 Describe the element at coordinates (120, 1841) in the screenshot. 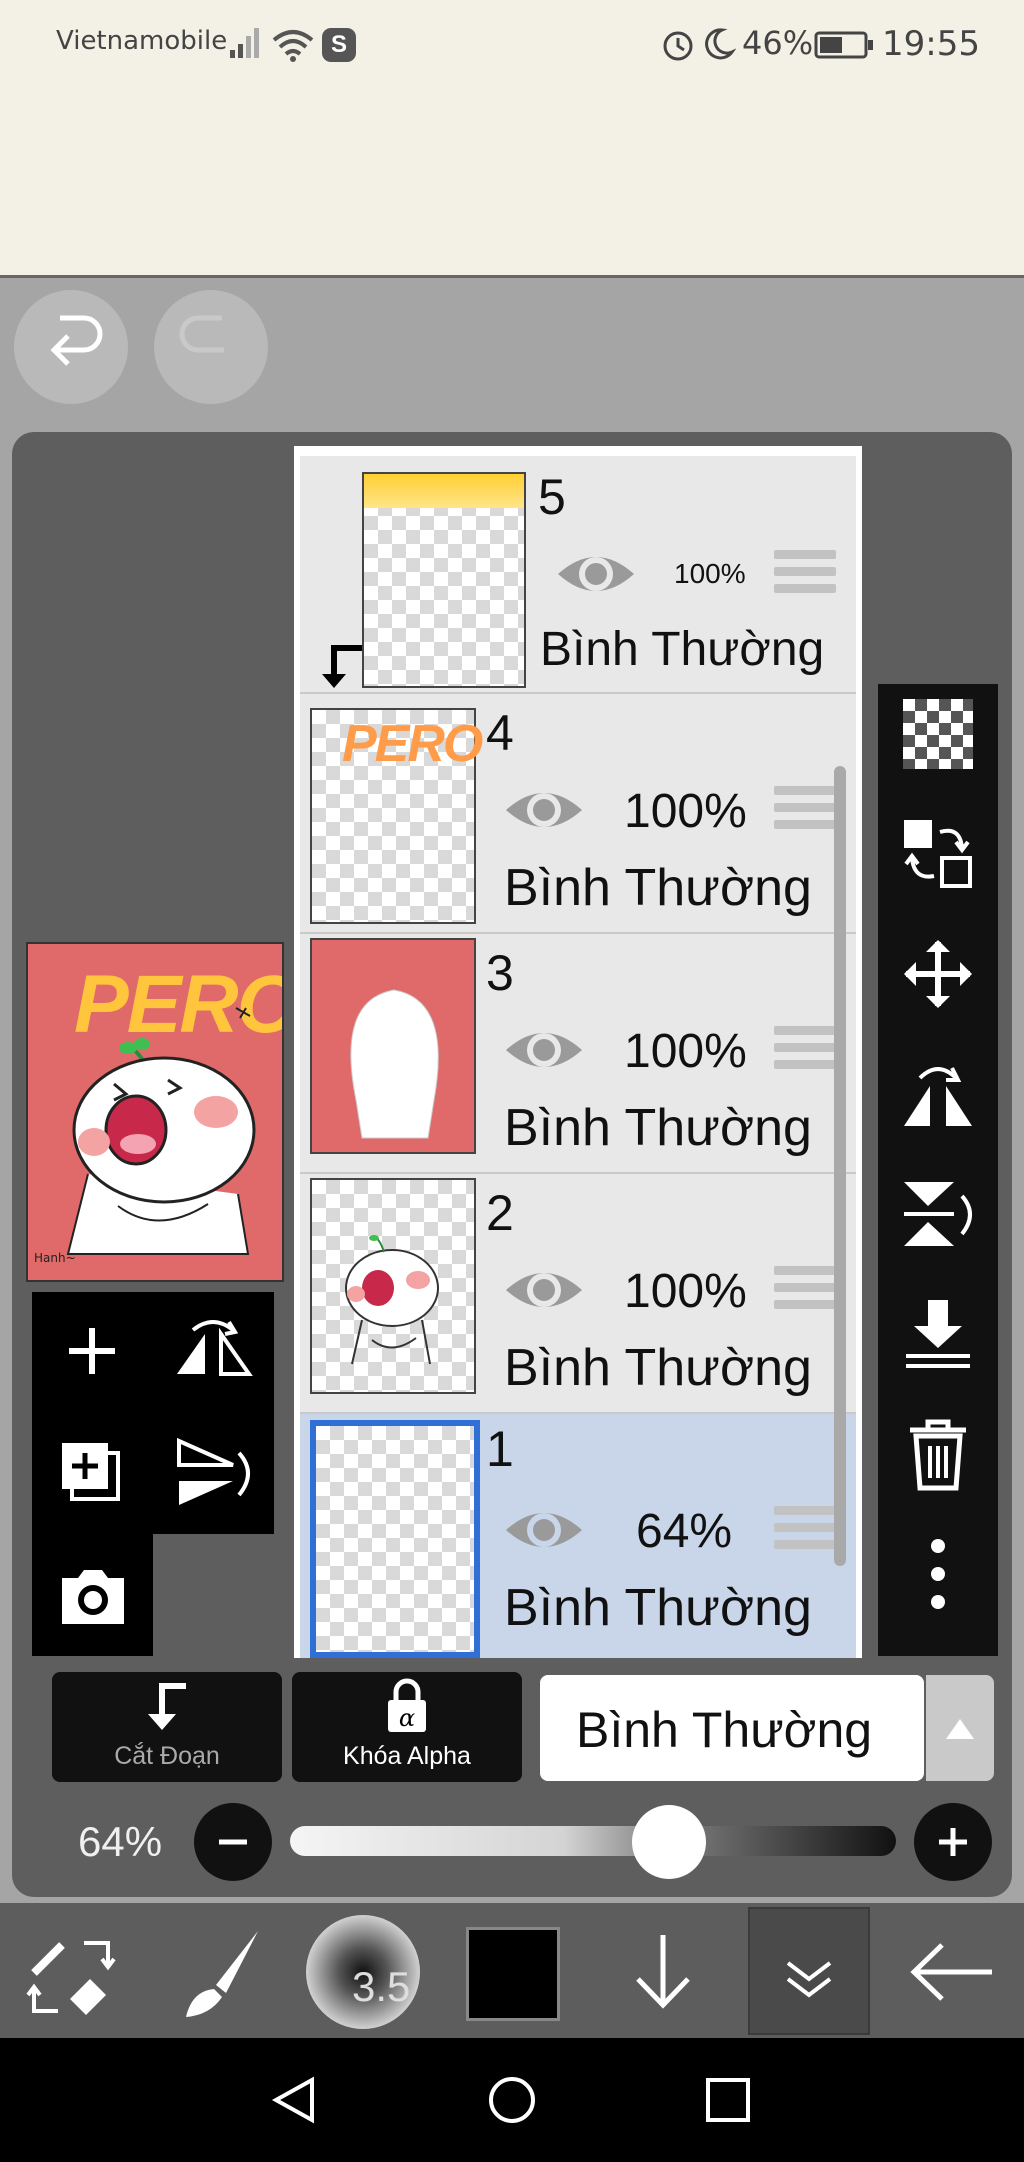

I see `opacity-value-label: 64%` at that location.